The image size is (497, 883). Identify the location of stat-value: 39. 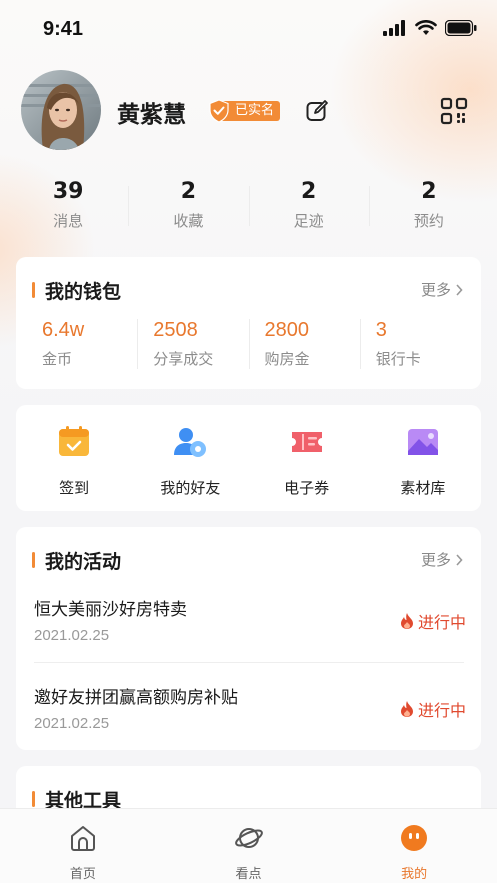
(68, 191).